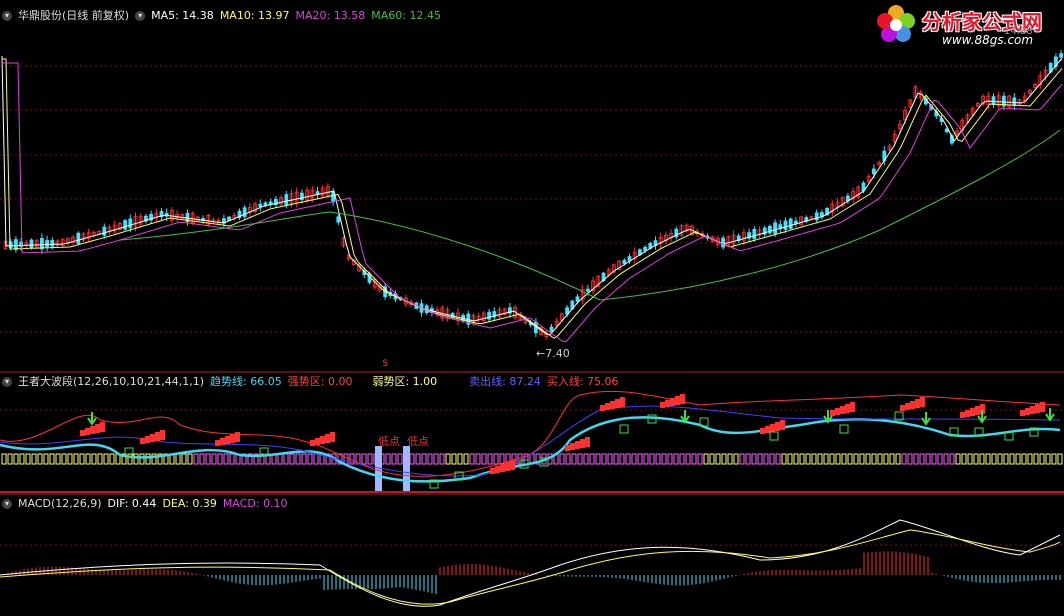 Image resolution: width=1064 pixels, height=616 pixels. Describe the element at coordinates (7, 504) in the screenshot. I see `macd-menu-icon: ▾` at that location.